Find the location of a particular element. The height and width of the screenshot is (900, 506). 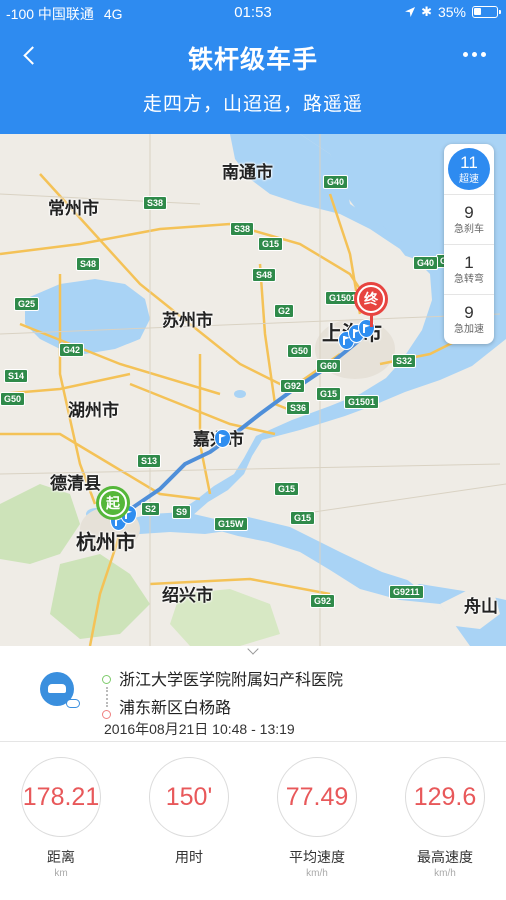

trip-destination: 浦东新区白杨路 is located at coordinates (175, 708).